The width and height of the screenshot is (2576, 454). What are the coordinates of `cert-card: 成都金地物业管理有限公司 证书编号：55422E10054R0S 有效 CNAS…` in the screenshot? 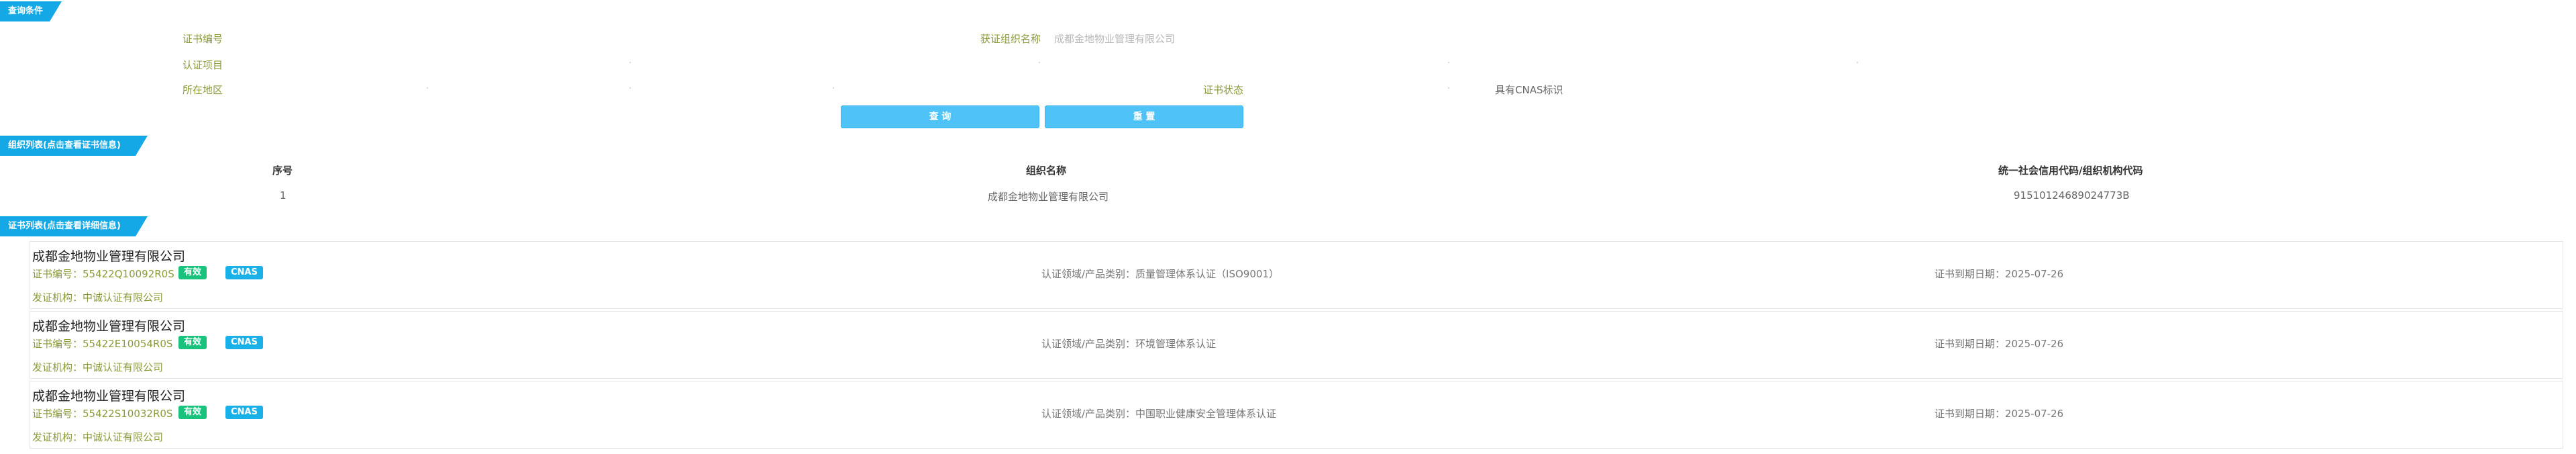 It's located at (1296, 345).